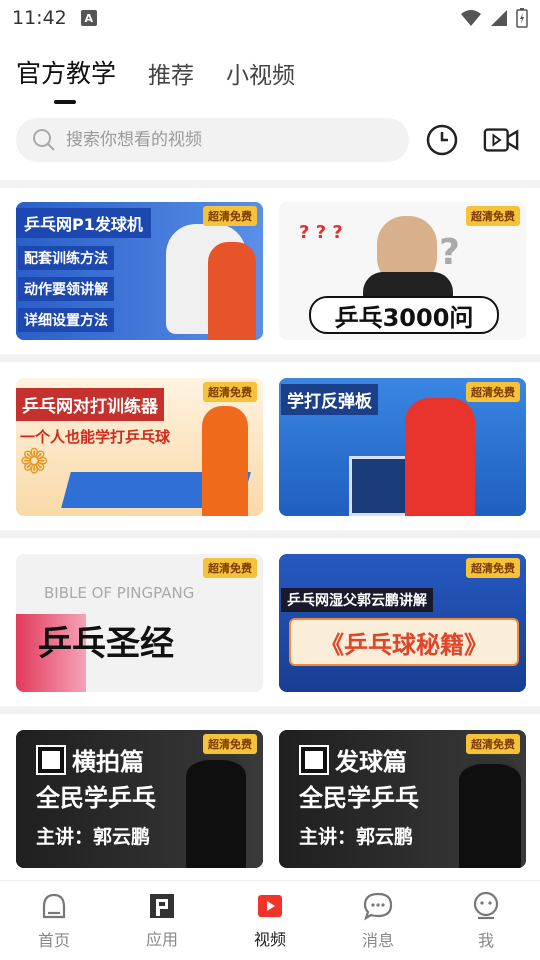  Describe the element at coordinates (471, 18) in the screenshot. I see `wifi-icon` at that location.